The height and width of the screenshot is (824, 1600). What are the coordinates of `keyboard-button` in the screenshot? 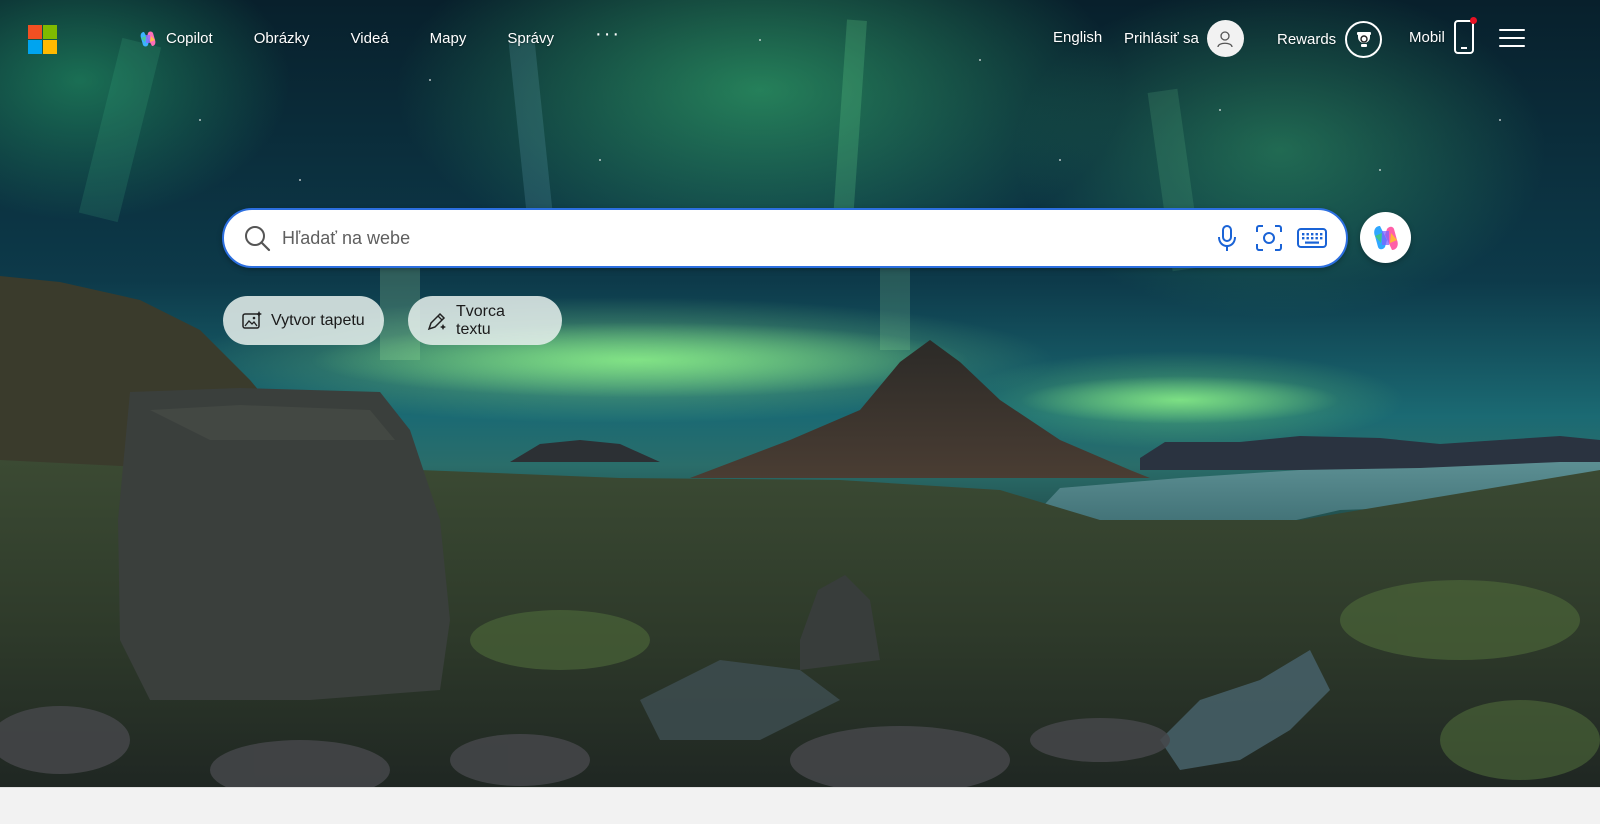 It's located at (1312, 238).